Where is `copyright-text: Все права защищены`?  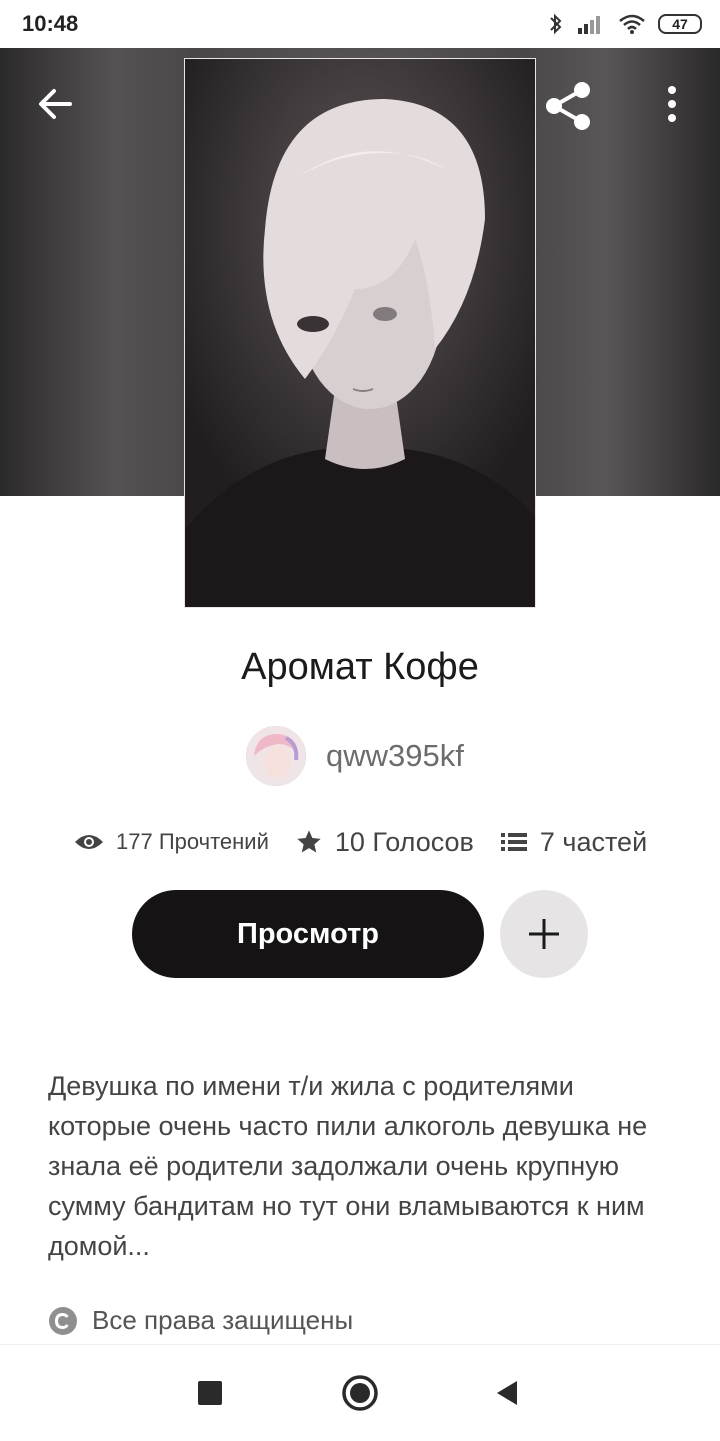 copyright-text: Все права защищены is located at coordinates (223, 1320).